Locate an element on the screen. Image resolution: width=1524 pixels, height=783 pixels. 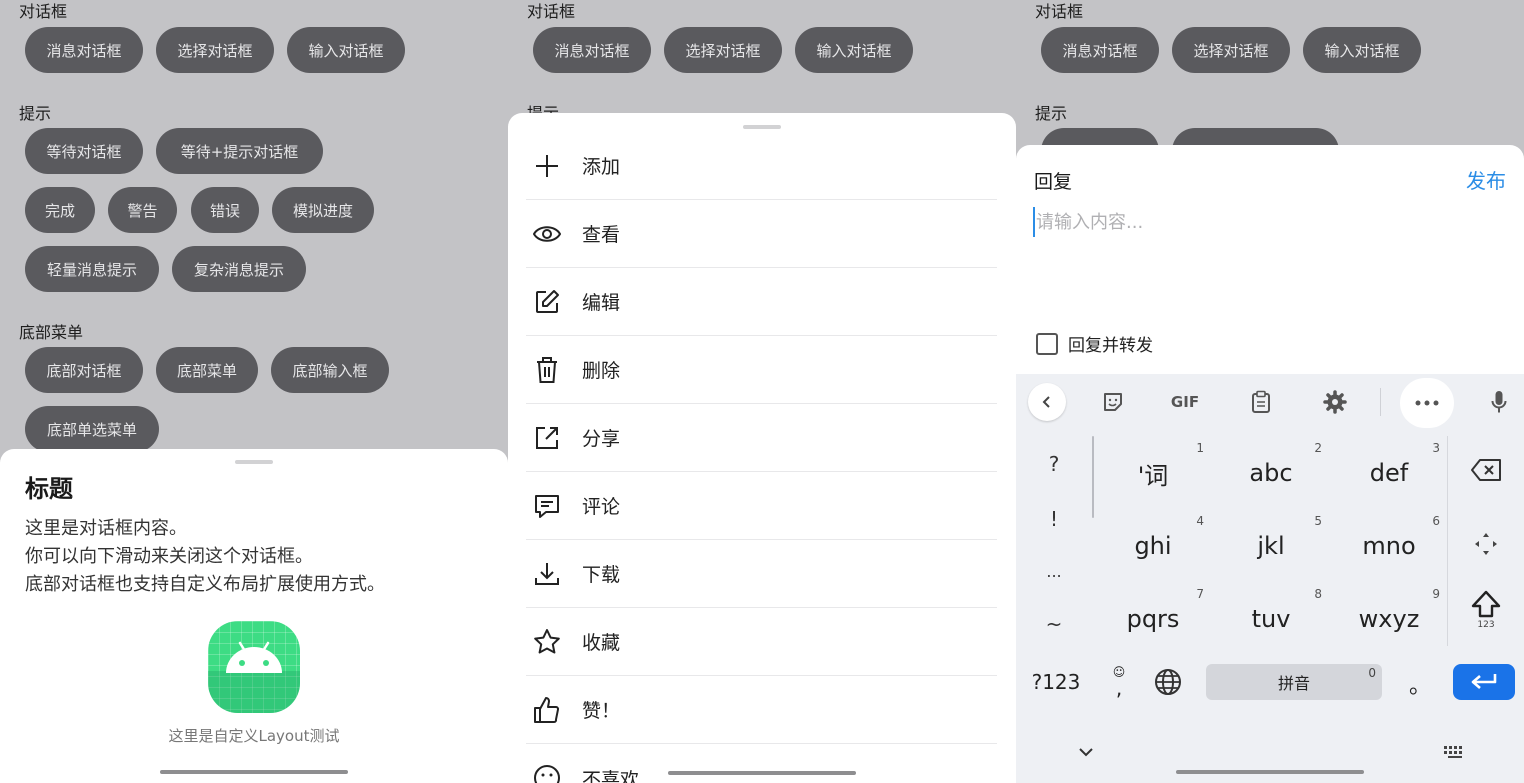
sticker-icon is located at coordinates (1113, 402).